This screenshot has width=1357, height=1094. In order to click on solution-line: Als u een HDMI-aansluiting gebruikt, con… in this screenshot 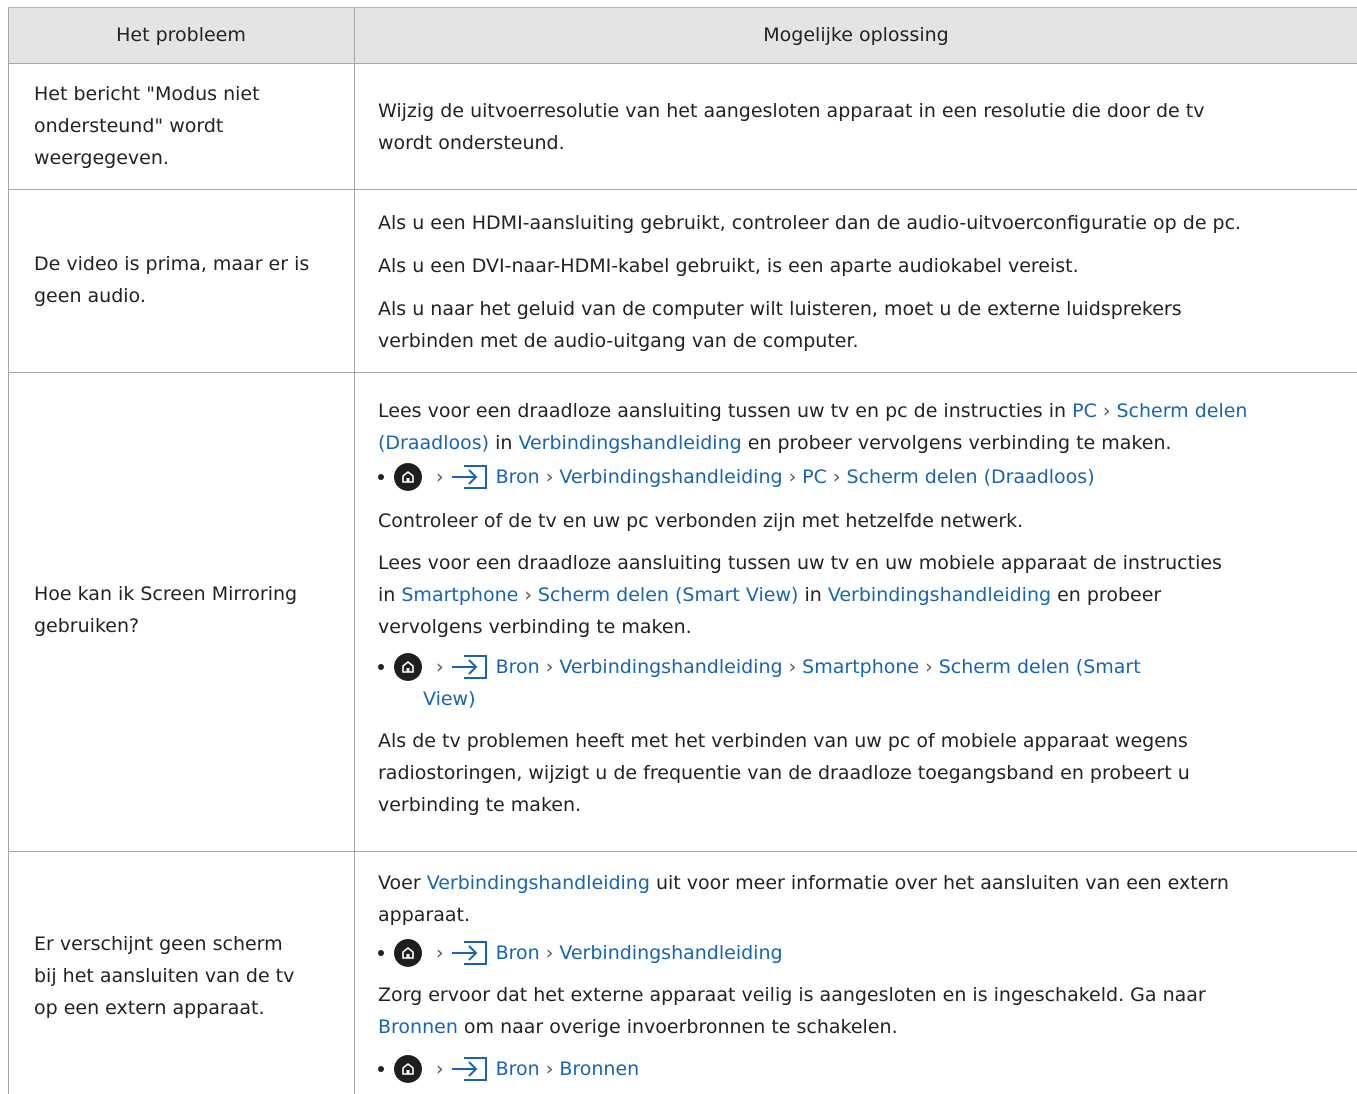, I will do `click(810, 223)`.